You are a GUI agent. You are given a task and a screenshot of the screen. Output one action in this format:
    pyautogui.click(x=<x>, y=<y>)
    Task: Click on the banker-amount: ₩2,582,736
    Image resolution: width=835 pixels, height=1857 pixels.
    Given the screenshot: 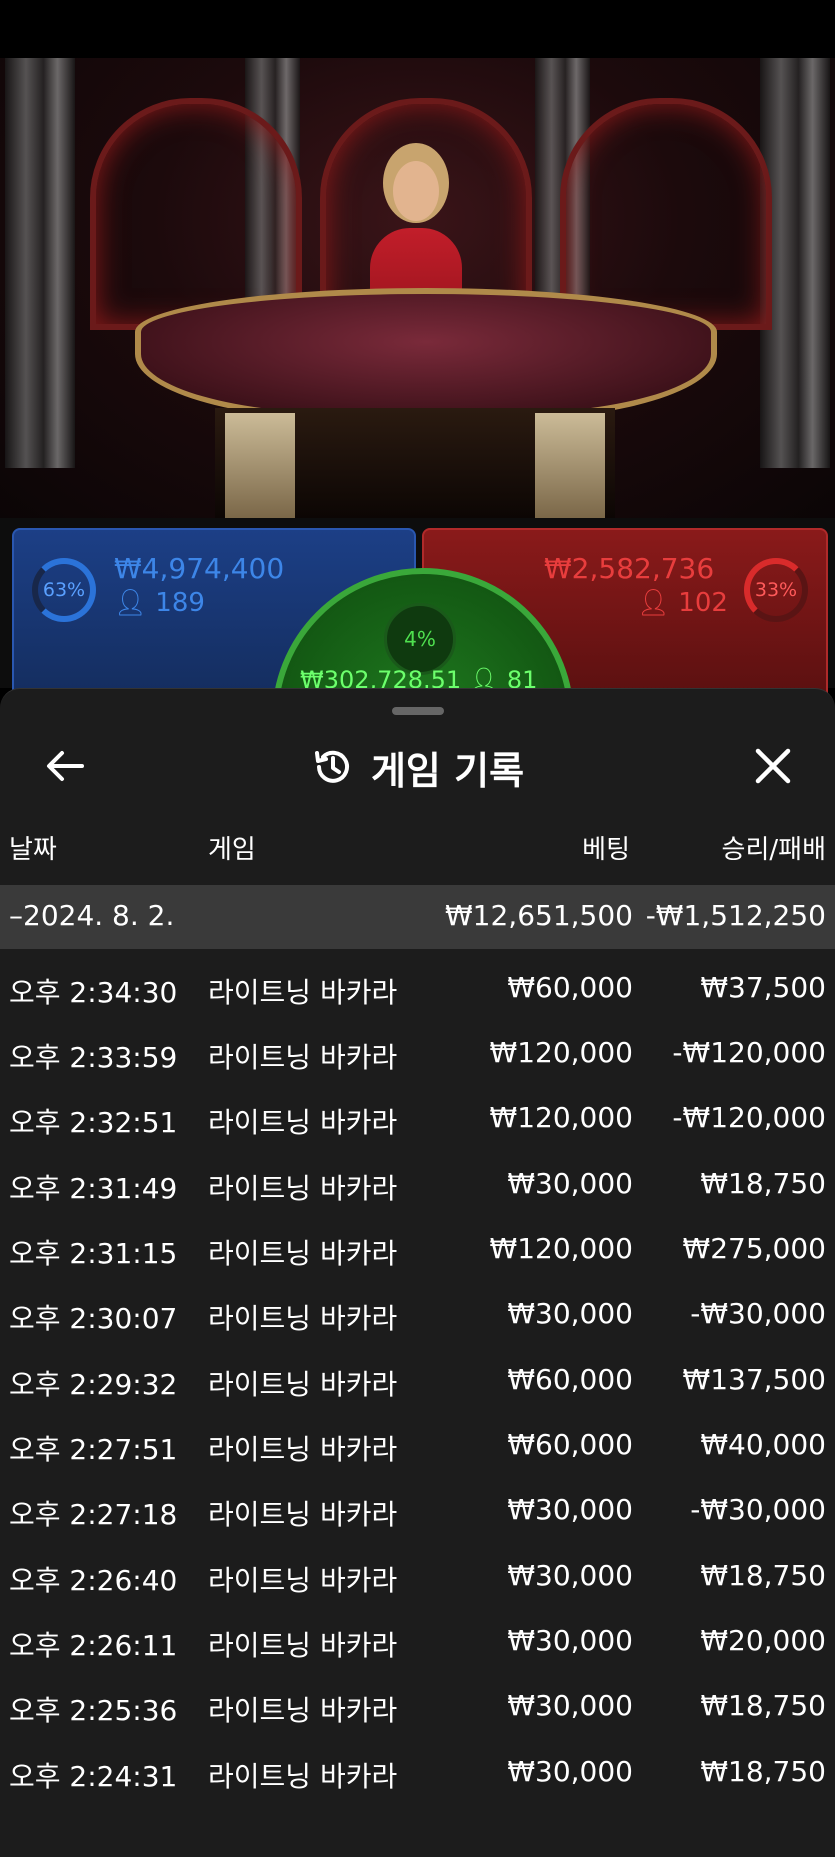 What is the action you would take?
    pyautogui.click(x=629, y=568)
    